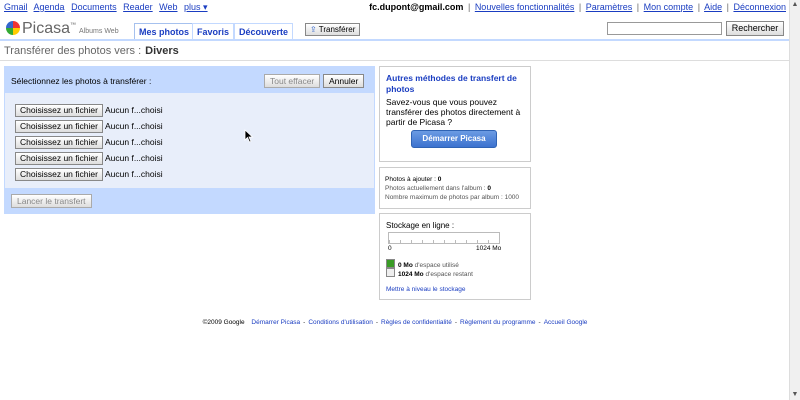 The height and width of the screenshot is (400, 800). I want to click on page-title: Transférer des photos vers : Divers, so click(91, 51).